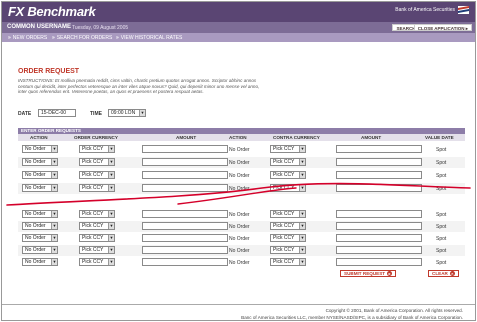  Describe the element at coordinates (39, 27) in the screenshot. I see `username: COMMON USERNAME` at that location.